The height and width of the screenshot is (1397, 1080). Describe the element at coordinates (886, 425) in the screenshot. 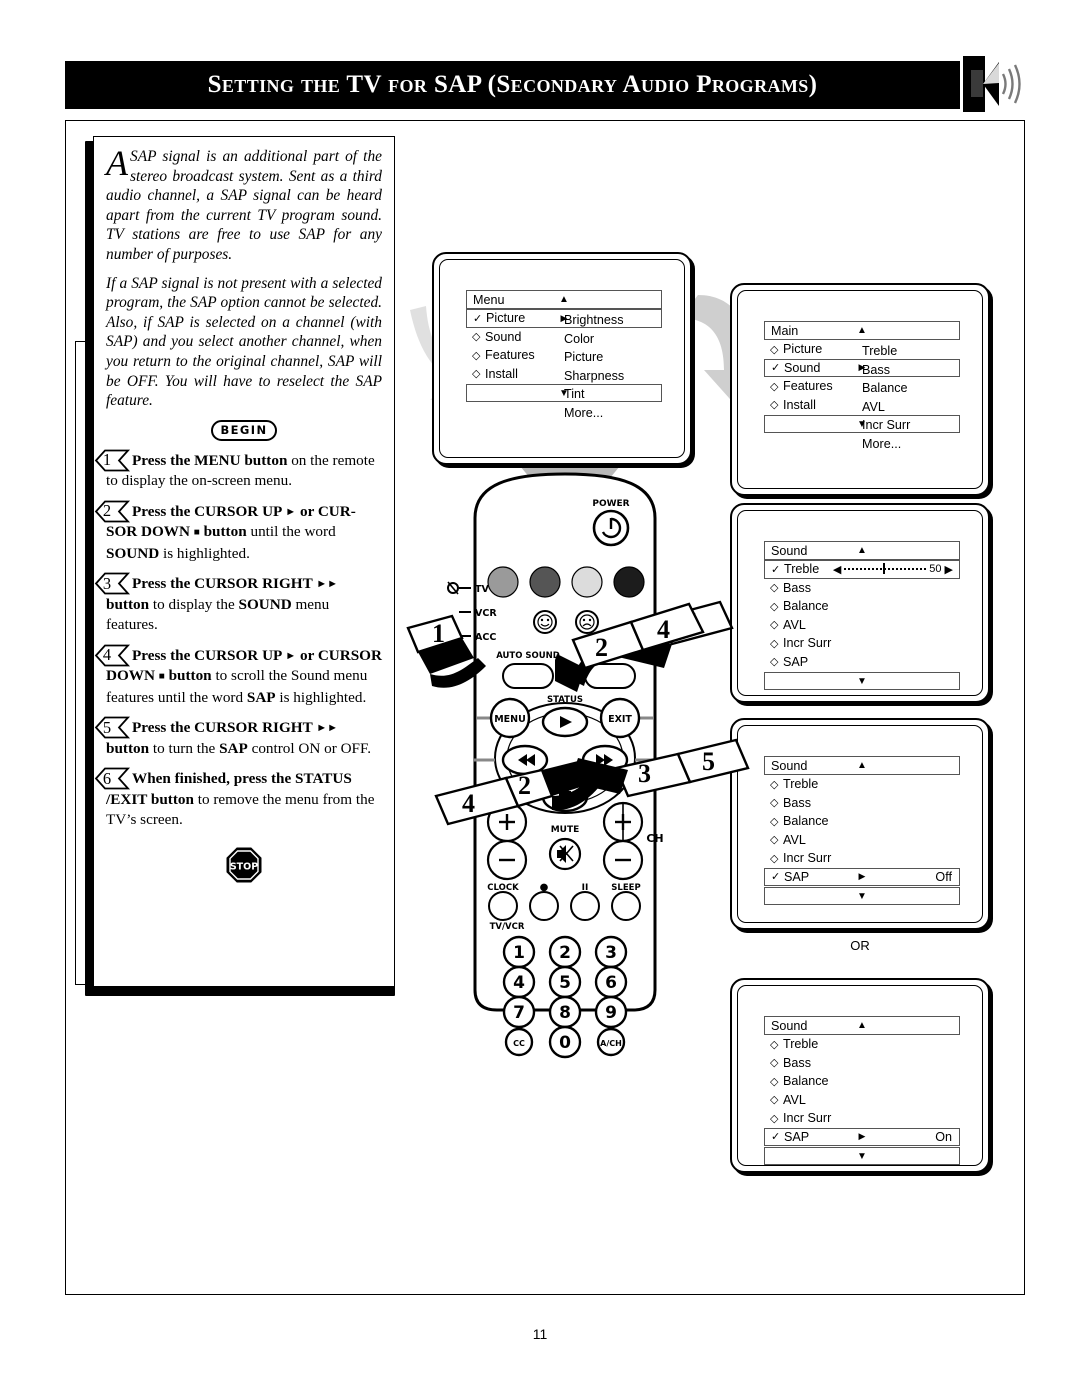

I see `osd-submenu-item: Incr Surr` at that location.